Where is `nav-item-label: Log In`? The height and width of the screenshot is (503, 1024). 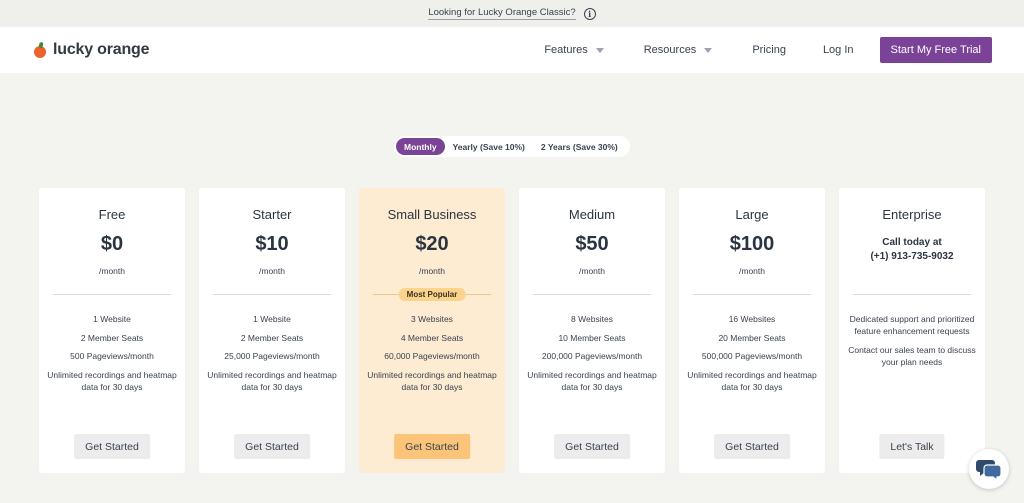 nav-item-label: Log In is located at coordinates (838, 50).